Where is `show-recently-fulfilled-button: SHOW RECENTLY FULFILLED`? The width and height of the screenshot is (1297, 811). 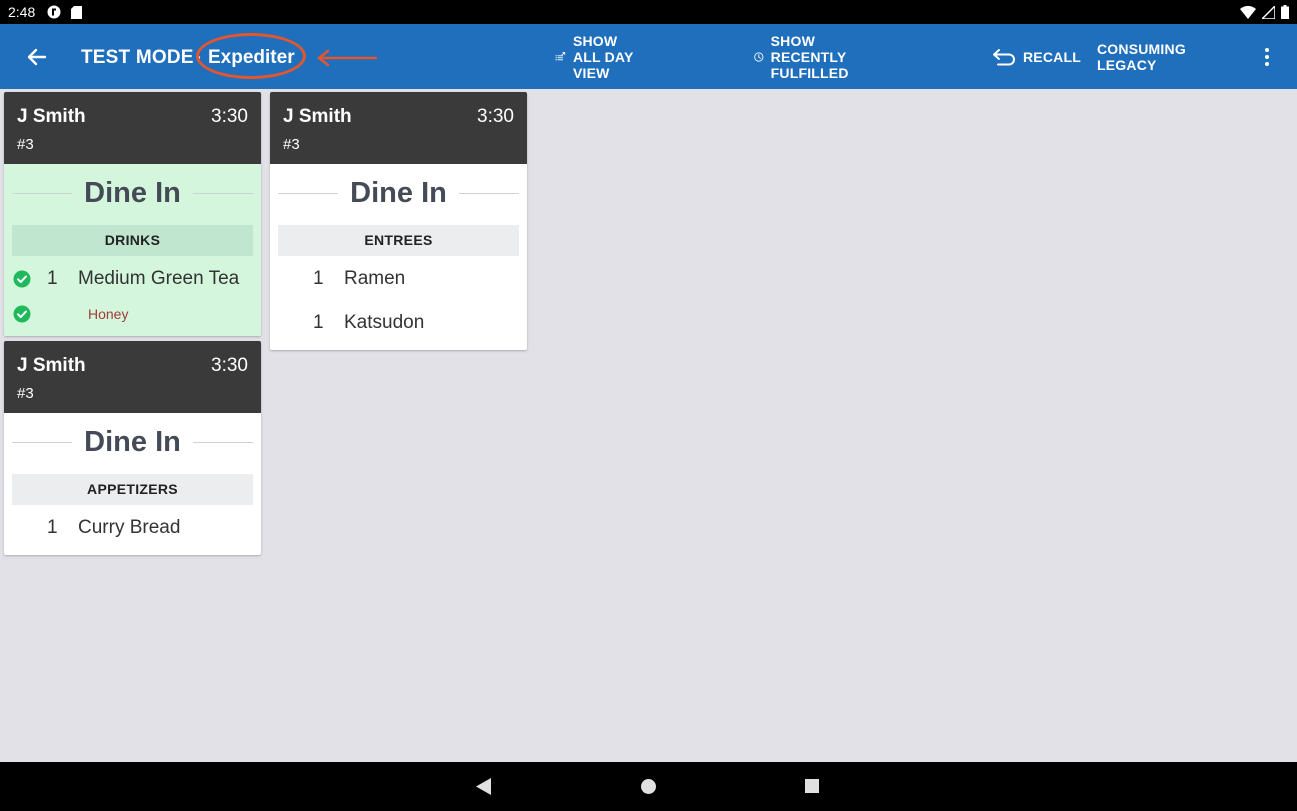
show-recently-fulfilled-button: SHOW RECENTLY FULFILLED is located at coordinates (807, 56).